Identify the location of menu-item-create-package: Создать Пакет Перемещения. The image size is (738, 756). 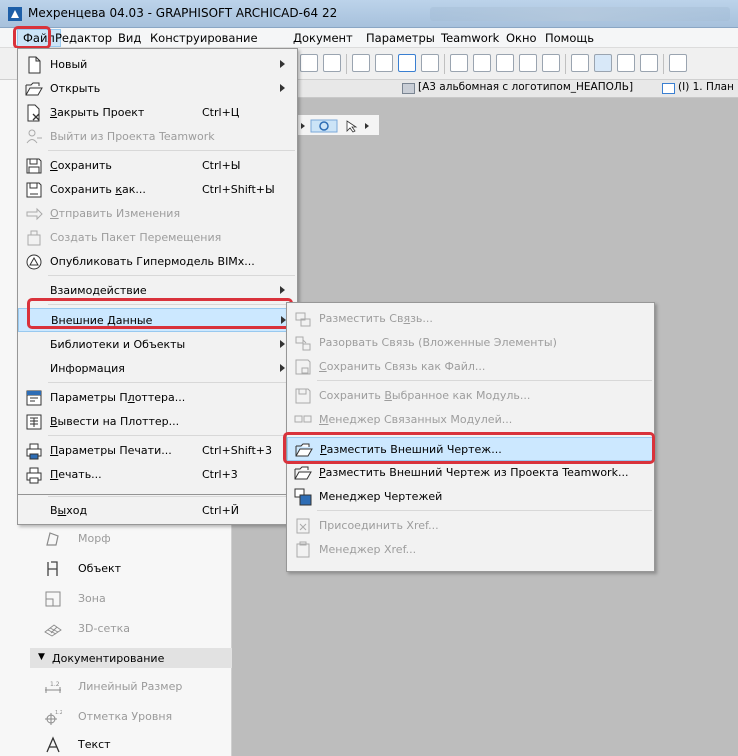
(157, 238).